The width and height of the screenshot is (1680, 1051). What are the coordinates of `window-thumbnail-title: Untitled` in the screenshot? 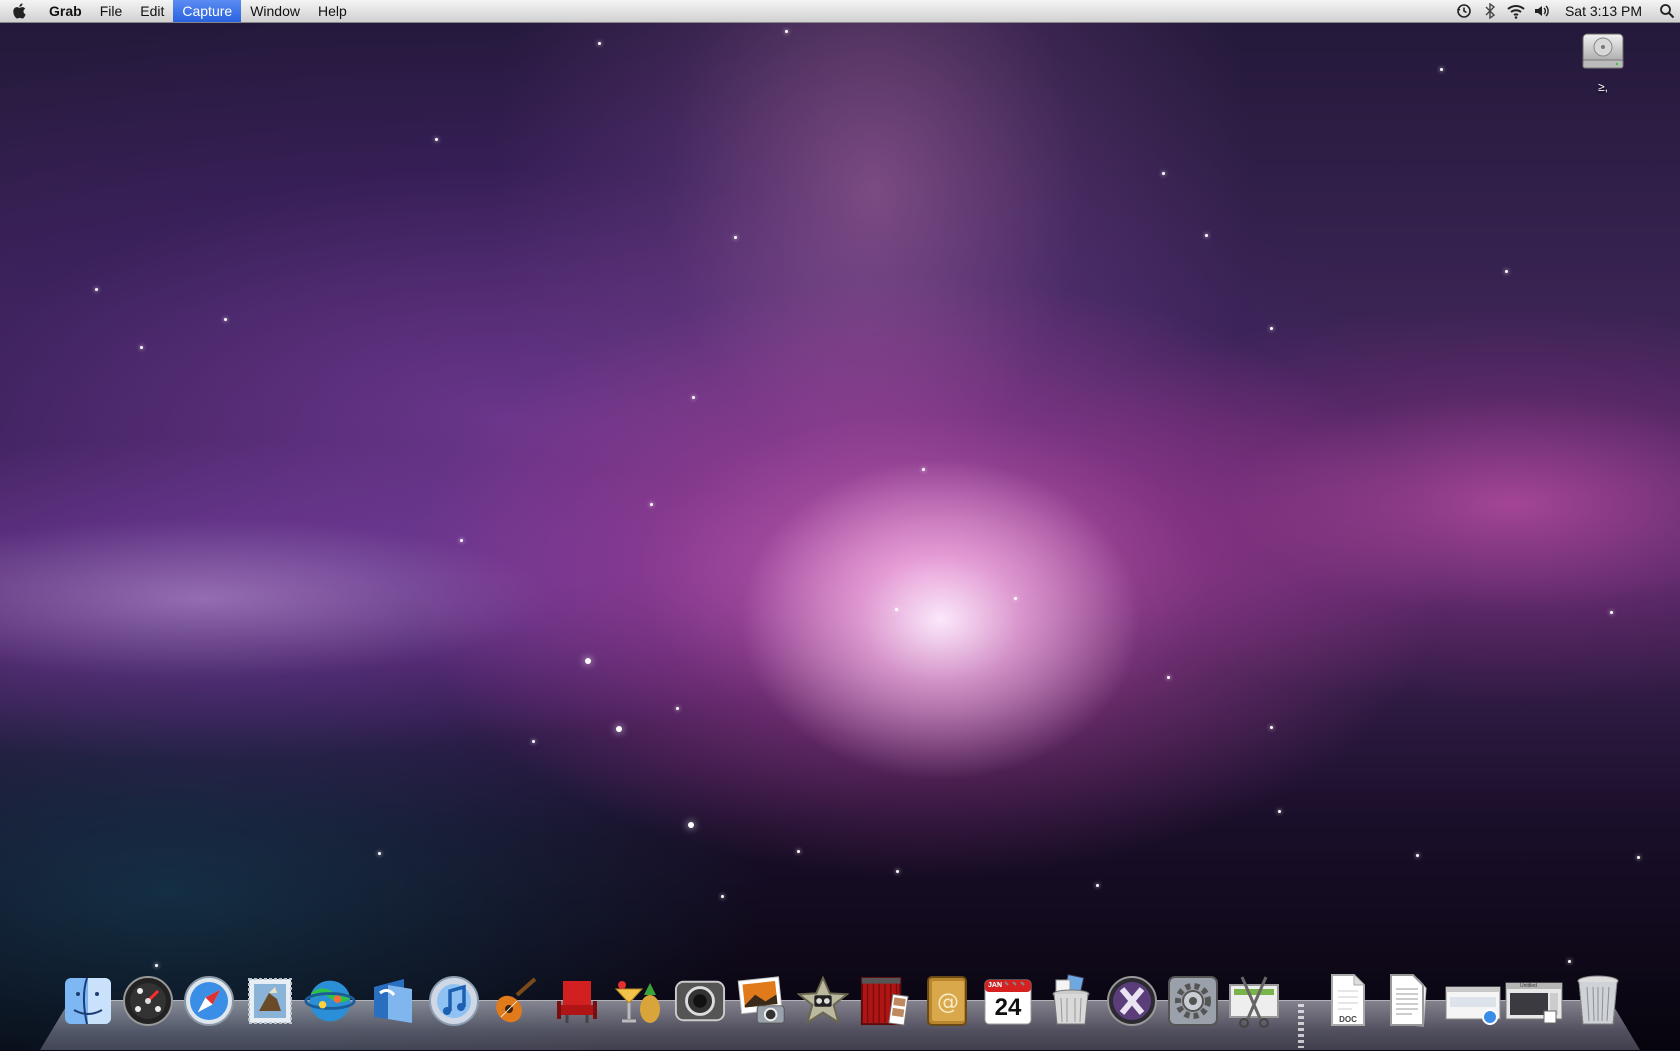 It's located at (1528, 986).